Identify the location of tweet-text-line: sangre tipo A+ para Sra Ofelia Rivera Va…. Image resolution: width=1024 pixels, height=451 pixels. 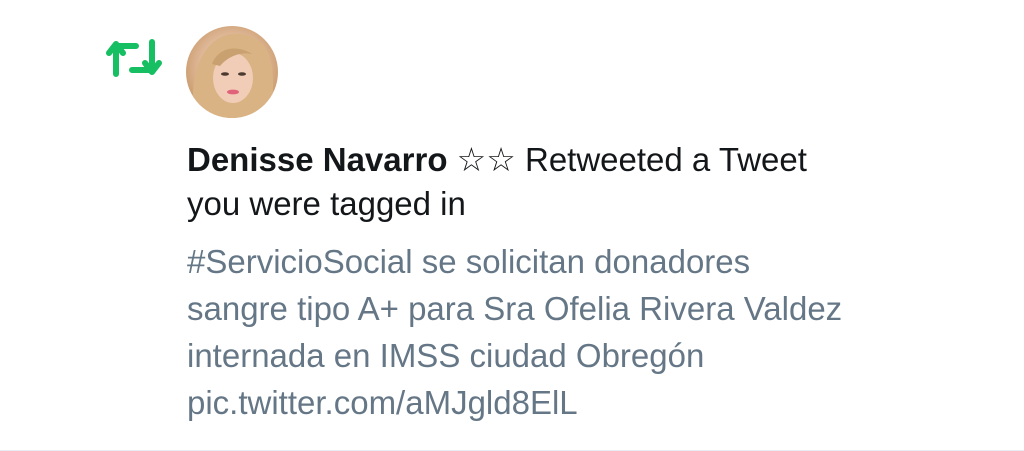
(515, 308).